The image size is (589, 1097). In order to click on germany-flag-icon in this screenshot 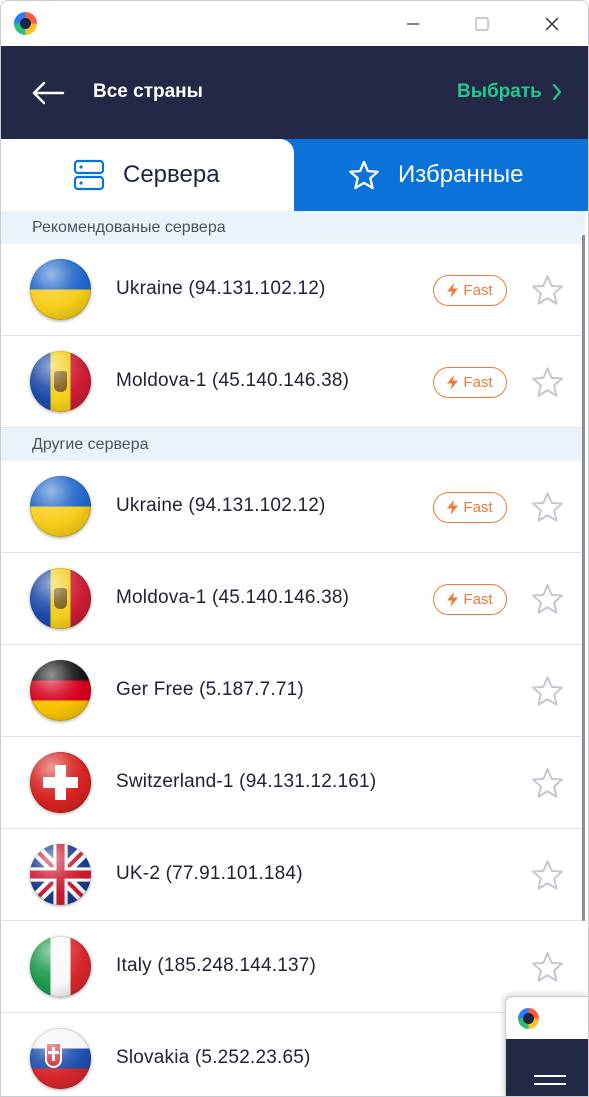, I will do `click(60, 690)`.